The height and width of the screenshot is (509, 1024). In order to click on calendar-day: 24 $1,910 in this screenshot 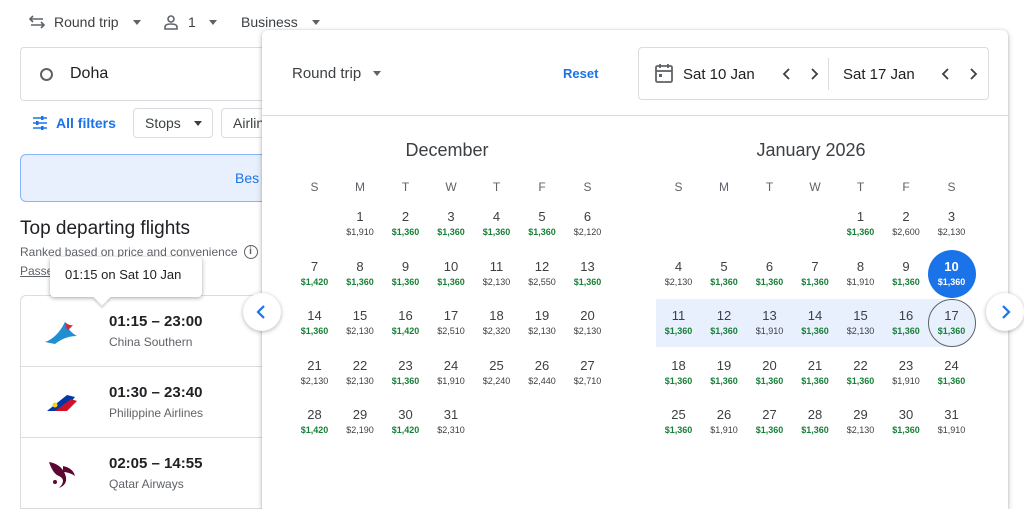, I will do `click(451, 374)`.